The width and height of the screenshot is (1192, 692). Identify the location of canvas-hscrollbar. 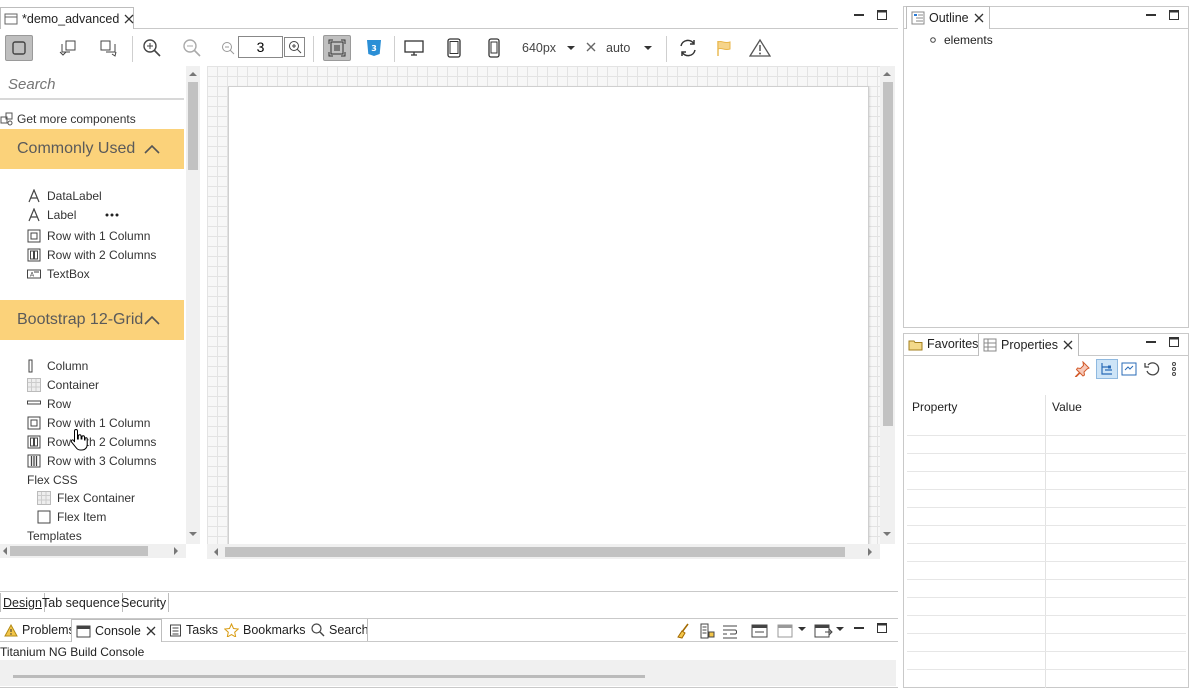
(543, 551).